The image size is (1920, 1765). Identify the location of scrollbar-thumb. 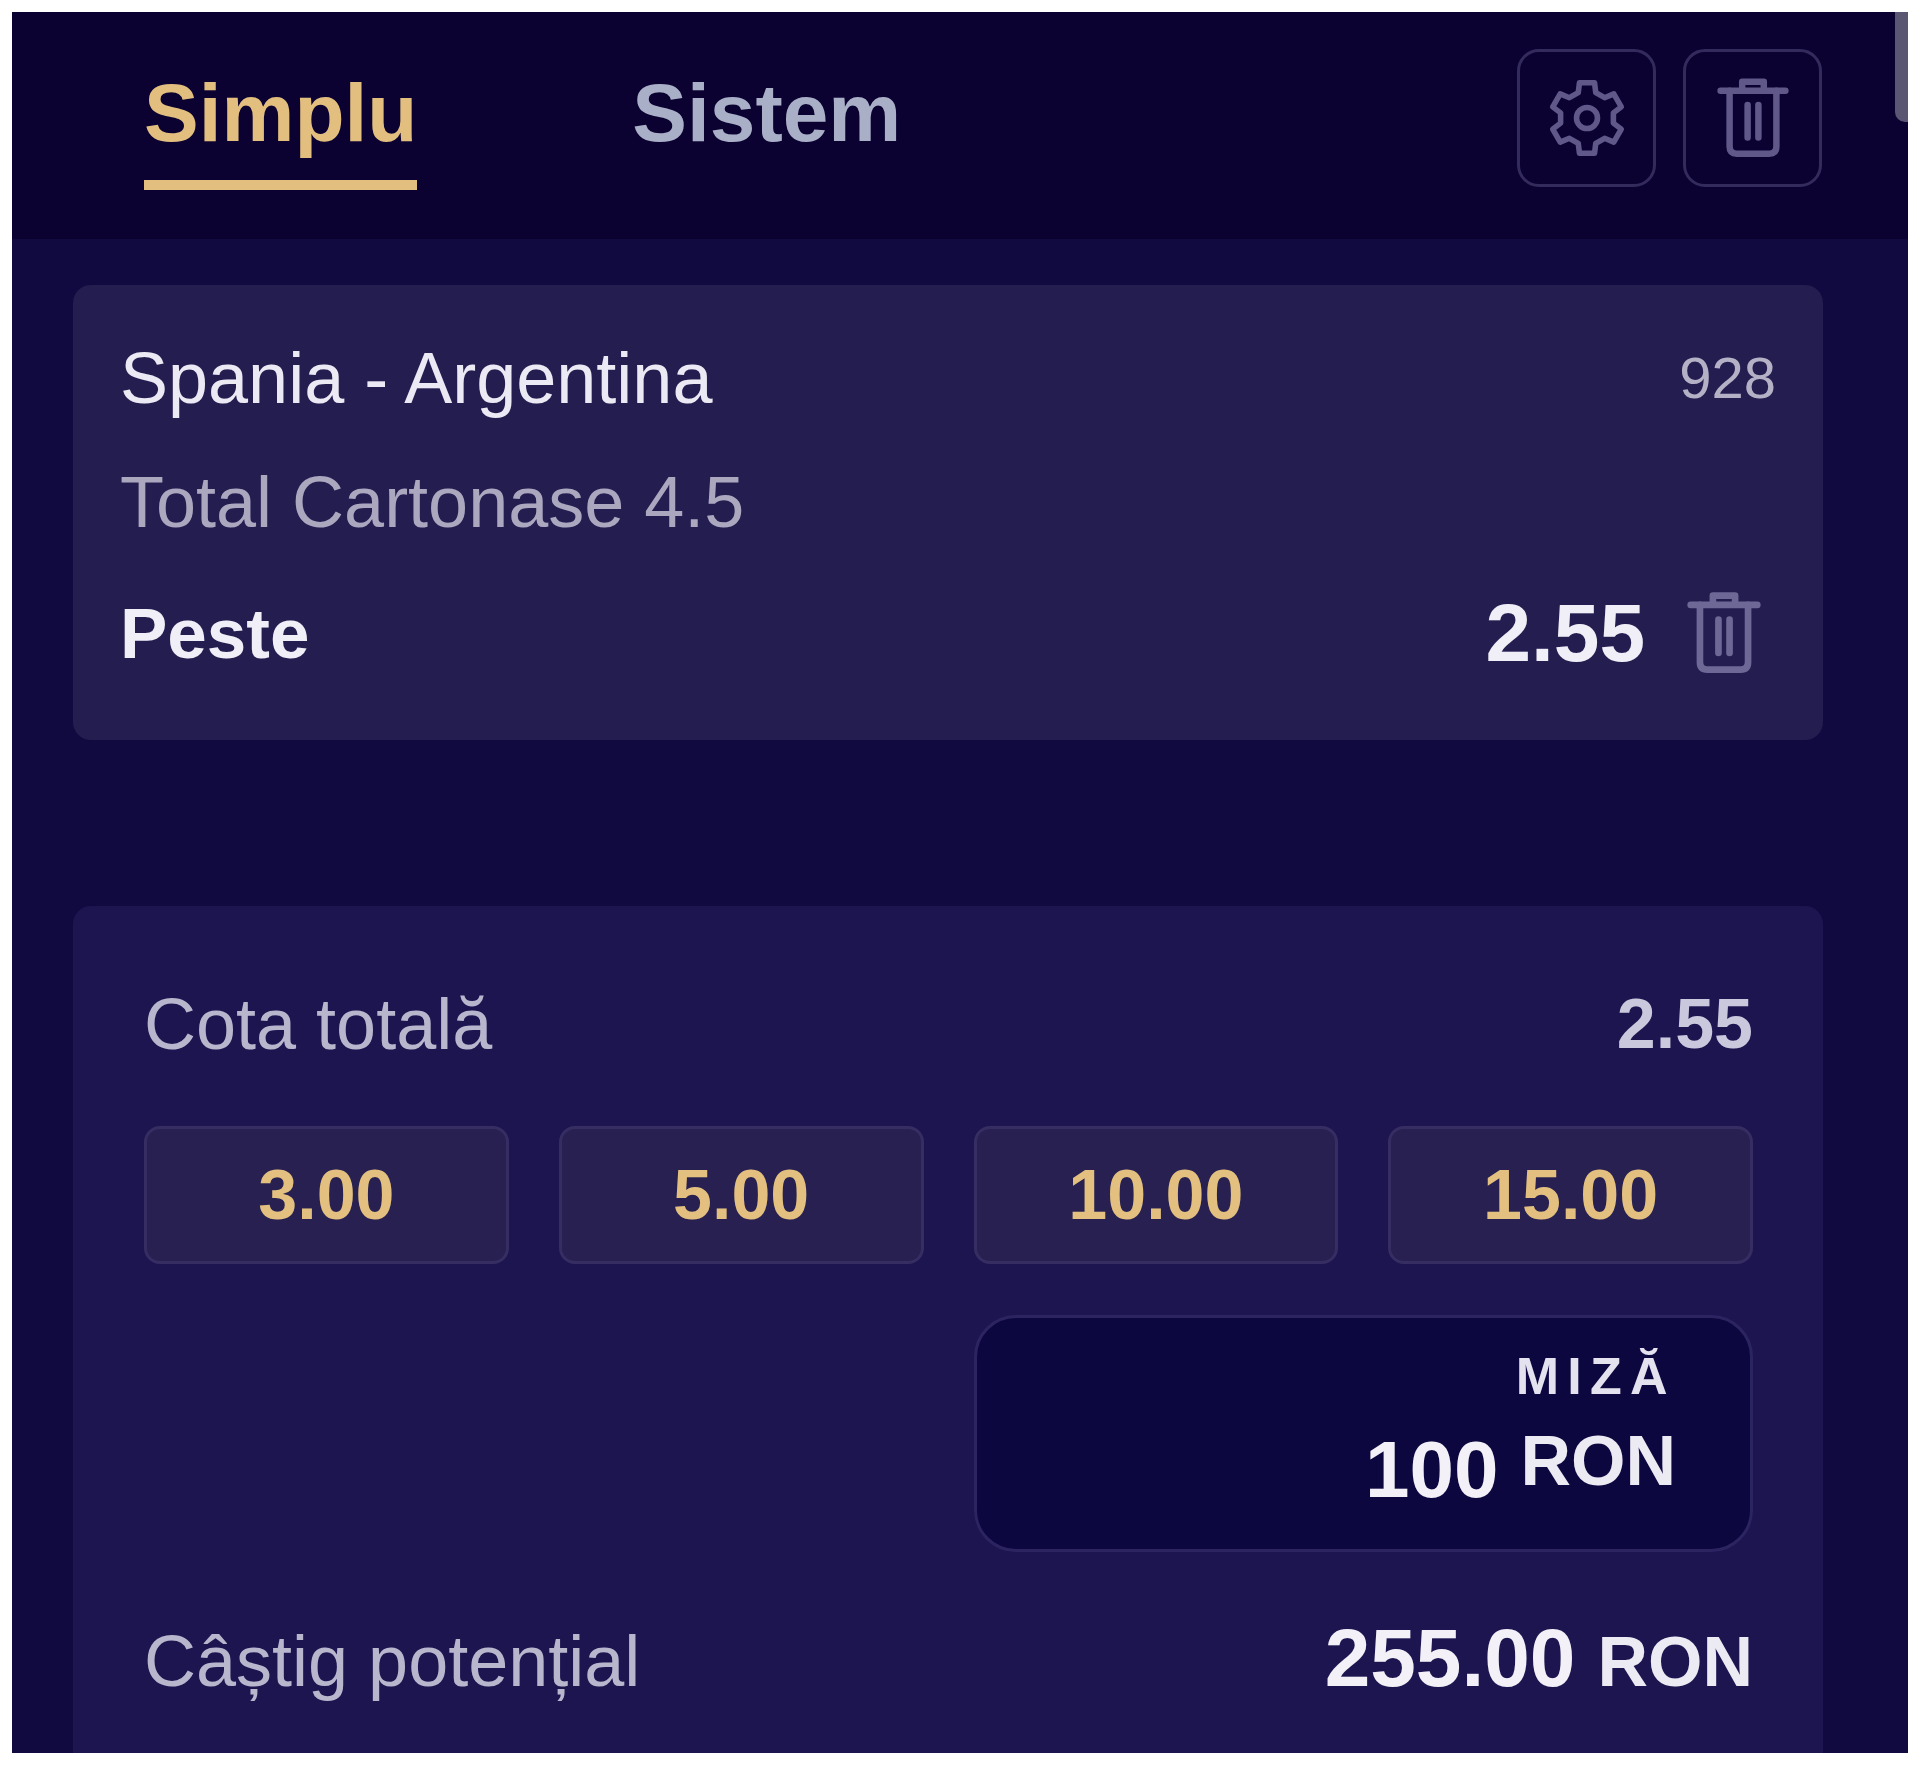
(1901, 67).